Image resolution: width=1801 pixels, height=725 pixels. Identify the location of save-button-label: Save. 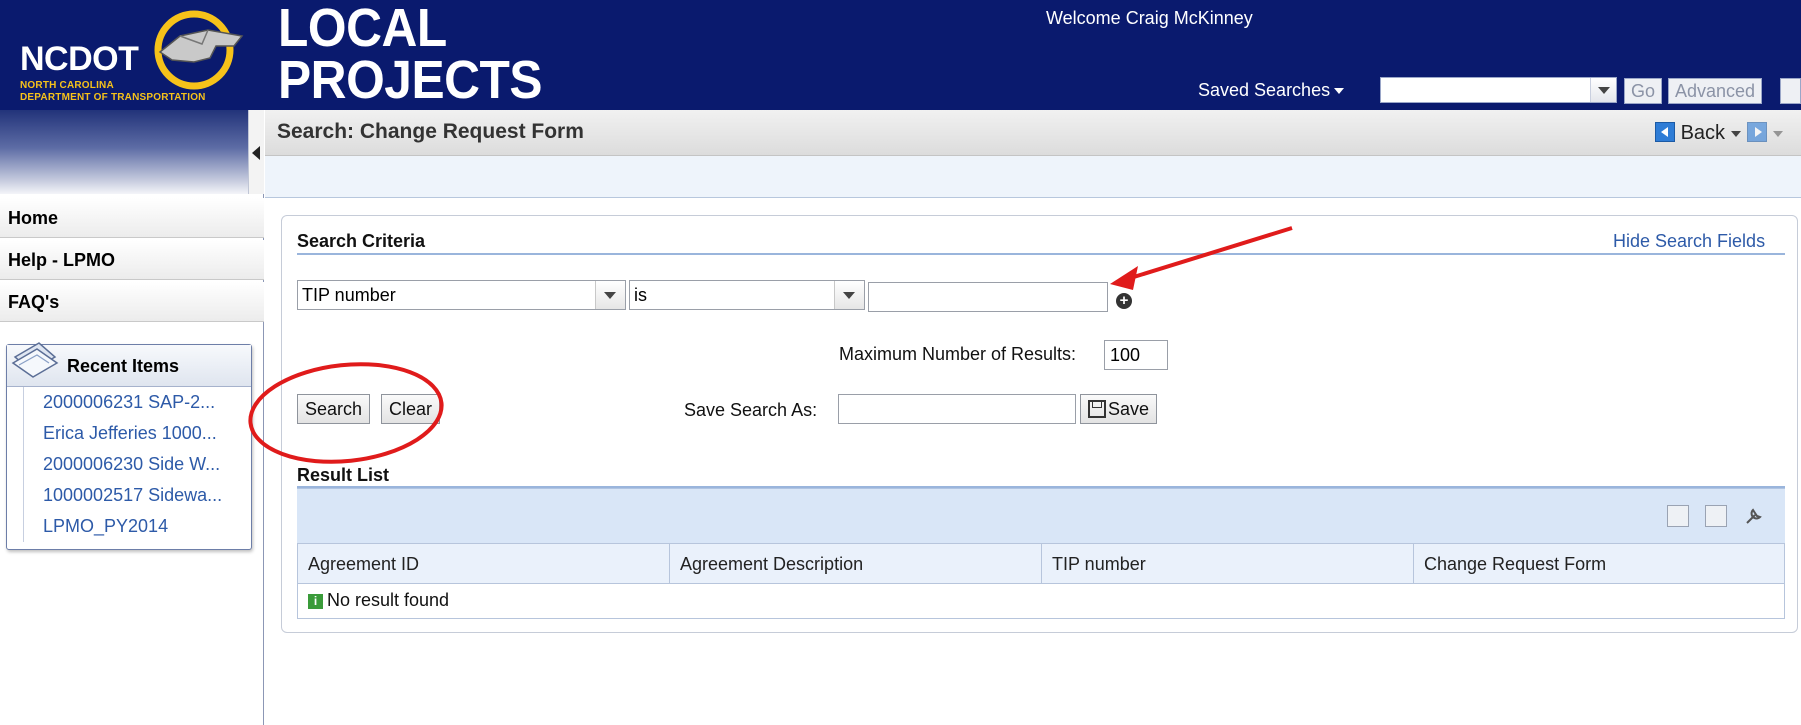
(1129, 409).